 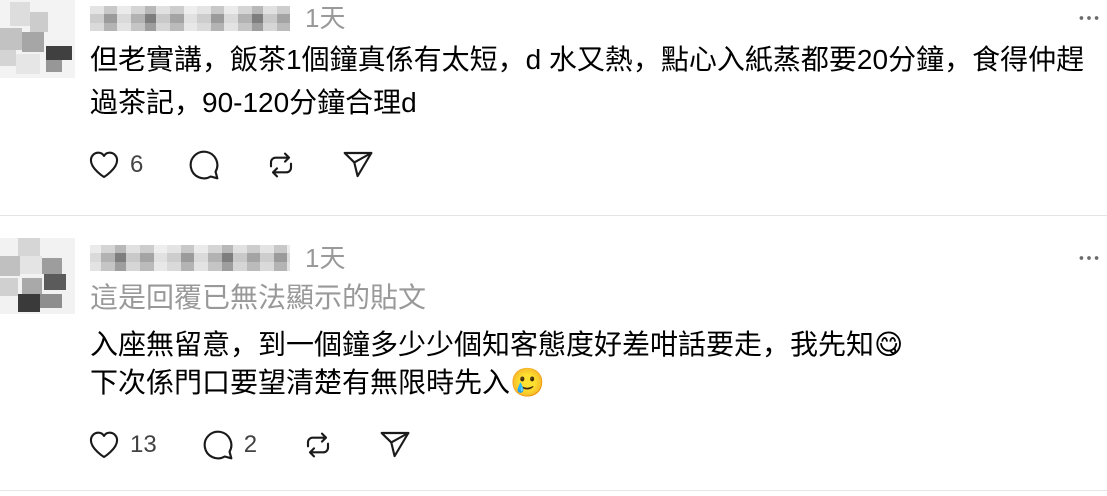 What do you see at coordinates (497, 344) in the screenshot?
I see `post-text-line: 入座無留意，到一個鐘多少少個知客態度好差咁話要走，我先知😋` at bounding box center [497, 344].